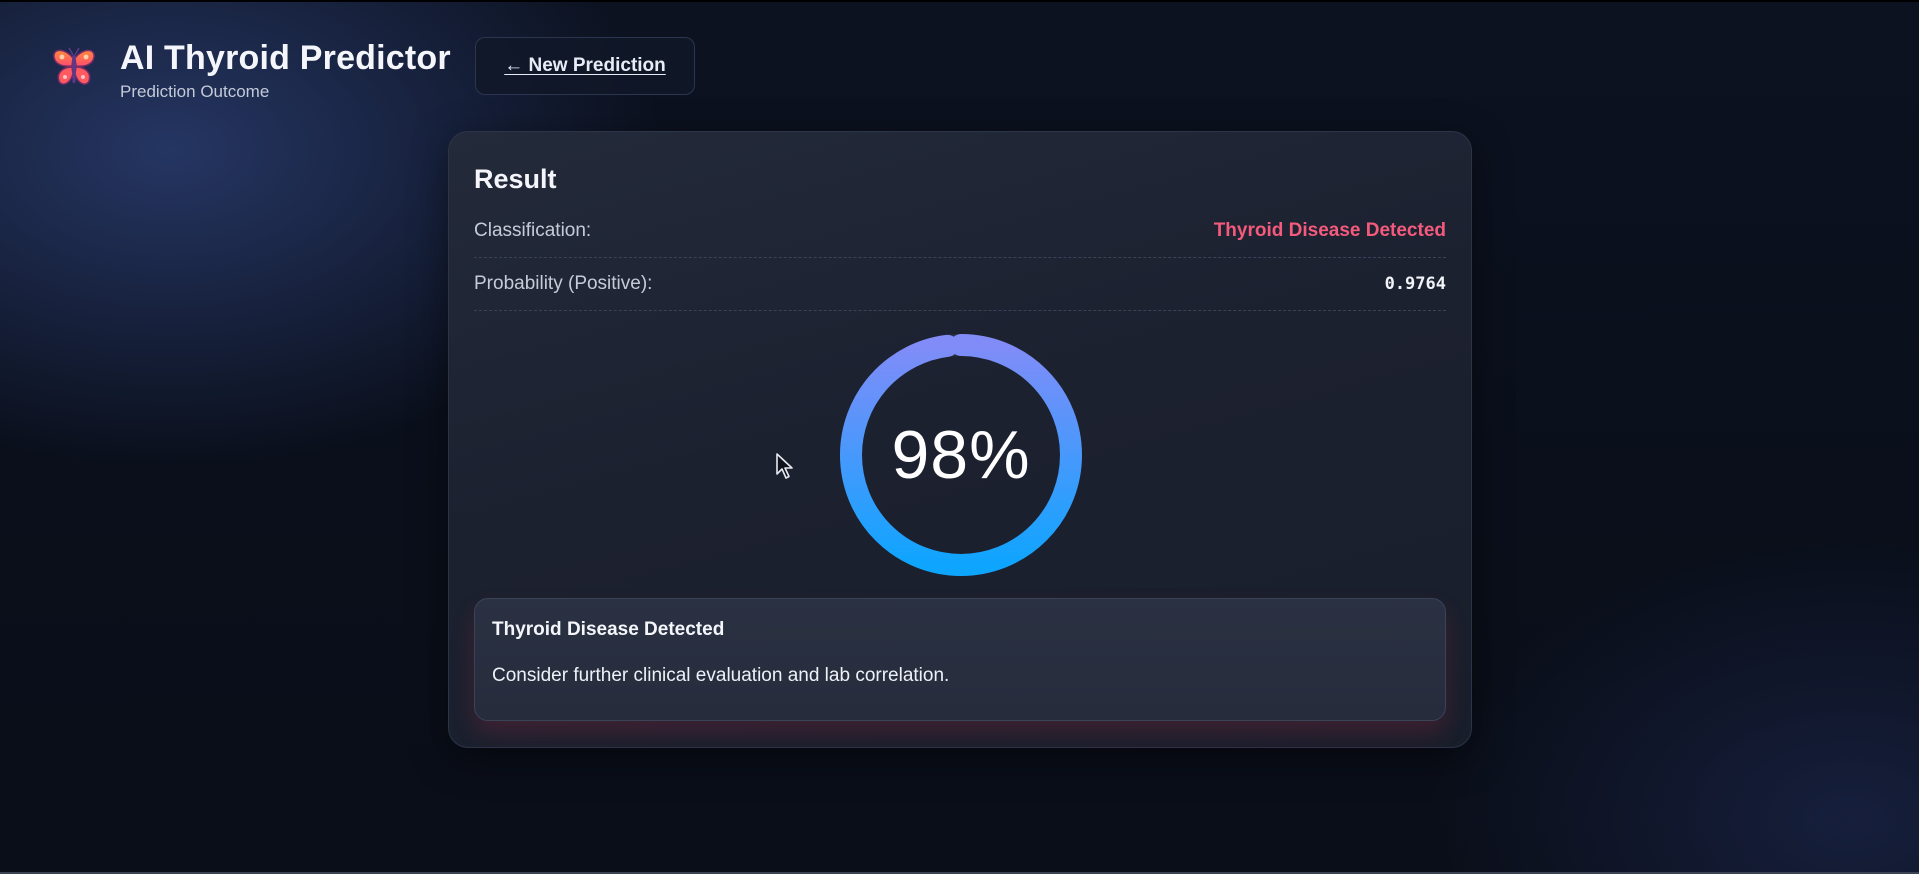 This screenshot has width=1919, height=874. I want to click on app-subtitle: Prediction Outcome, so click(195, 91).